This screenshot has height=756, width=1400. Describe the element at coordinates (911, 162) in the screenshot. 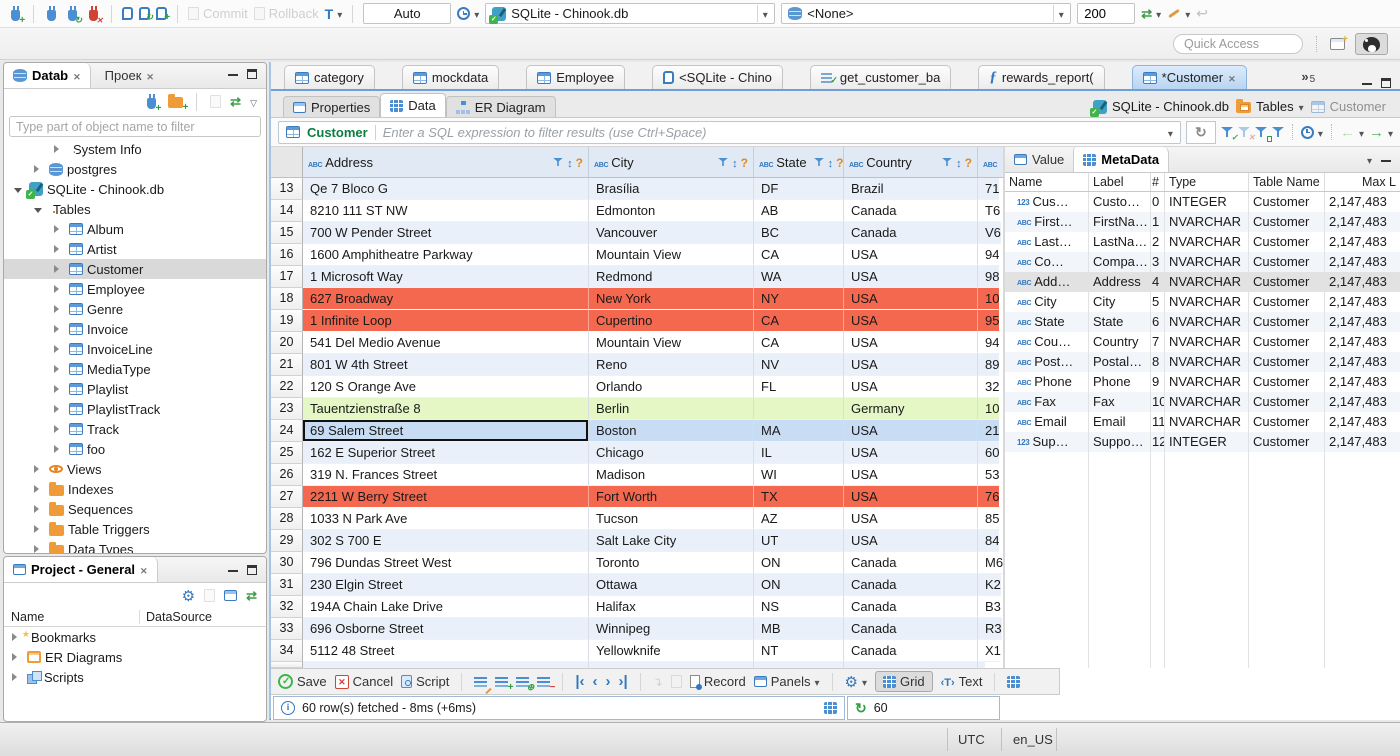

I see `column-header: Country` at that location.